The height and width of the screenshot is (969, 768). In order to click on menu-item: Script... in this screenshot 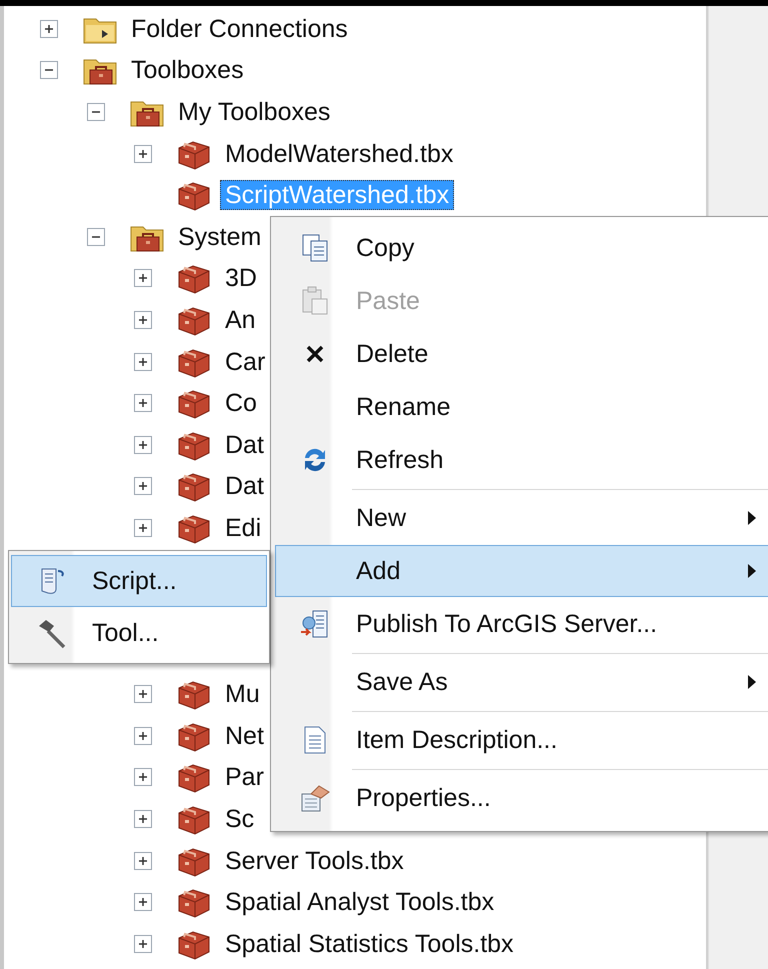, I will do `click(139, 581)`.